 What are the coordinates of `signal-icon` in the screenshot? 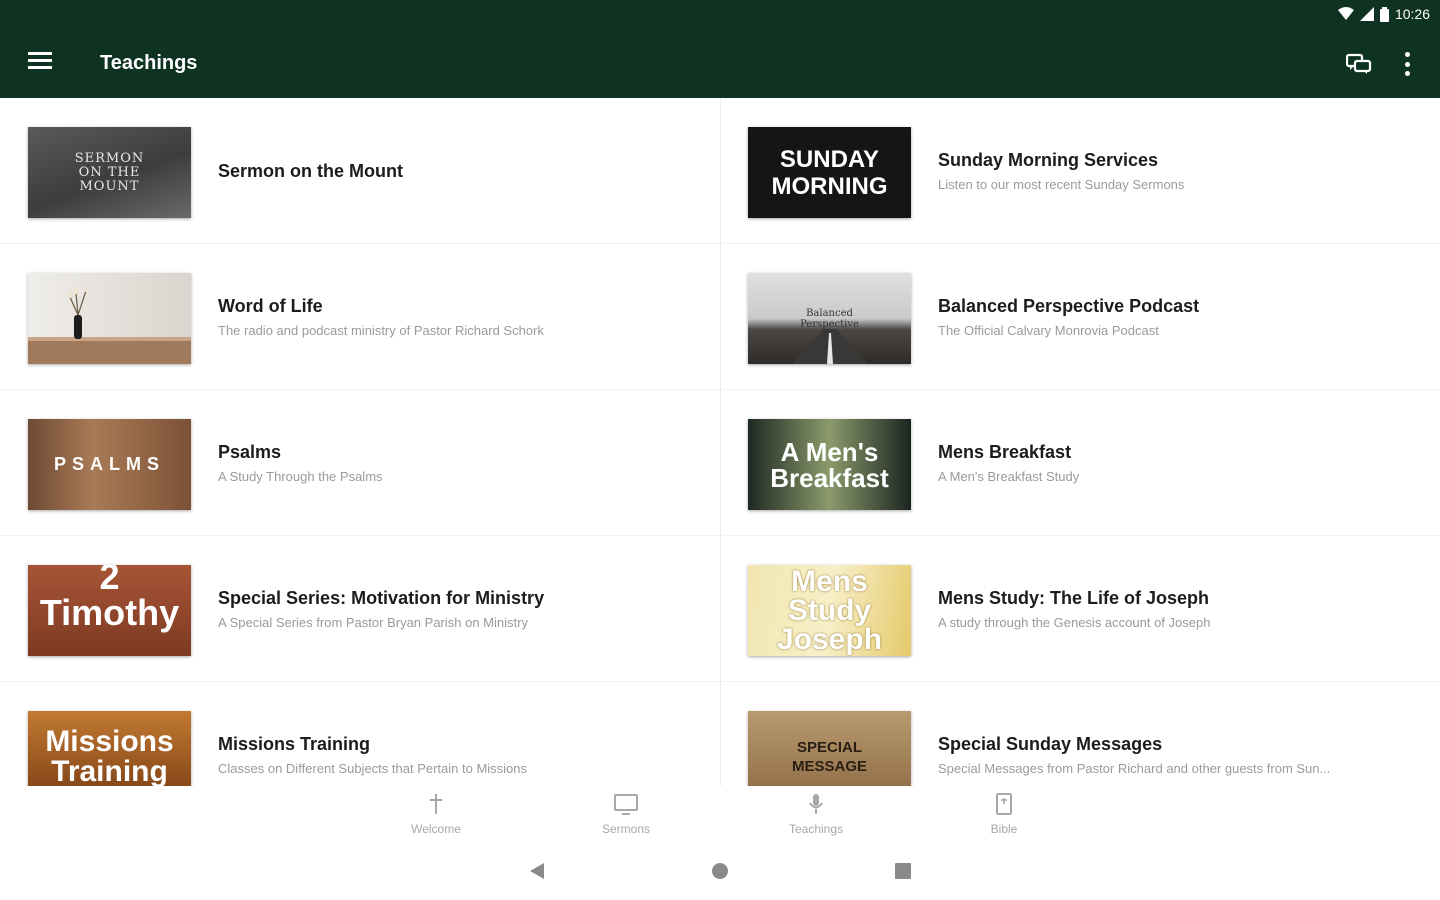 It's located at (1366, 14).